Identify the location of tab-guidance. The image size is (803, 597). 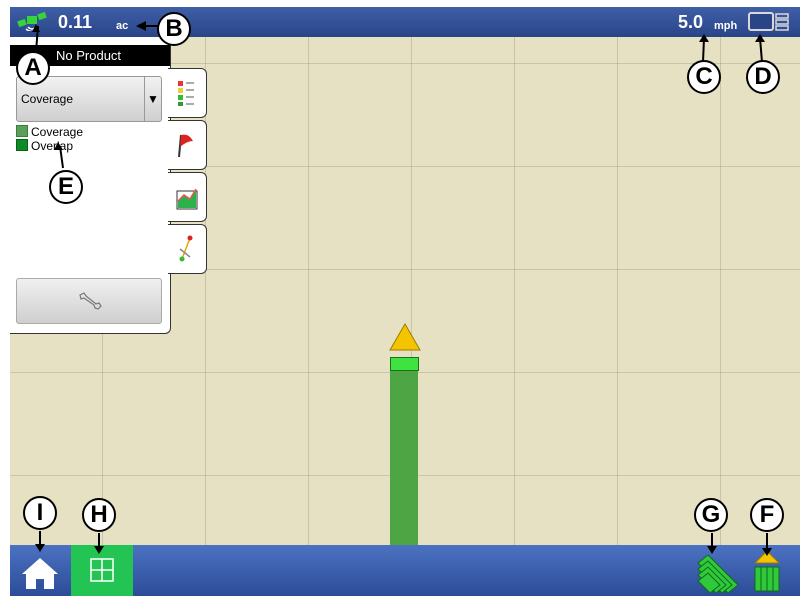
(187, 249).